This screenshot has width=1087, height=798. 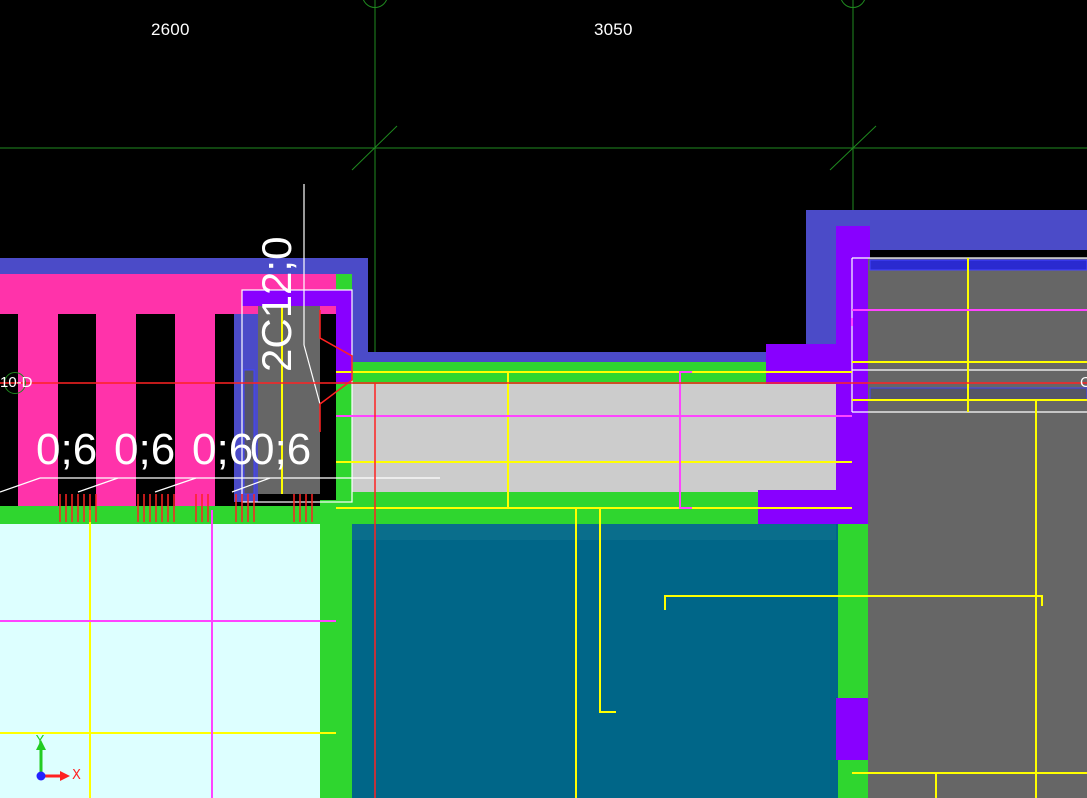 What do you see at coordinates (594, 532) in the screenshot?
I see `slab-teal-top` at bounding box center [594, 532].